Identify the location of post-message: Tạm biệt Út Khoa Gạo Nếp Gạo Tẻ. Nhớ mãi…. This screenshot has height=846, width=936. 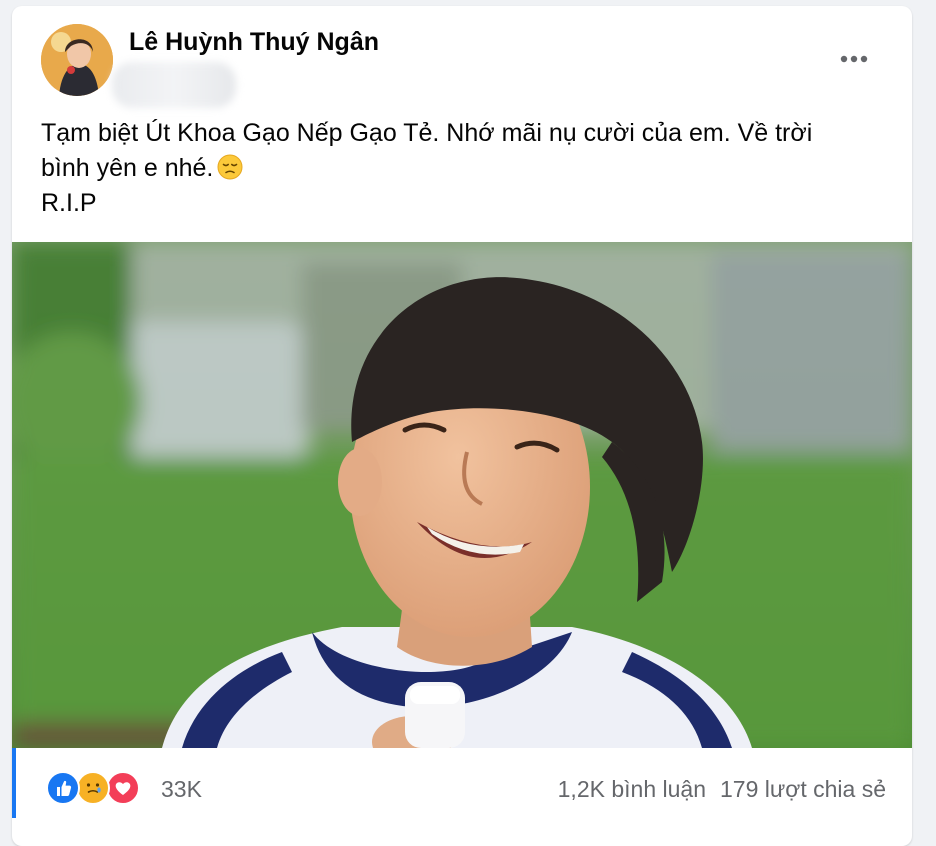
(466, 168).